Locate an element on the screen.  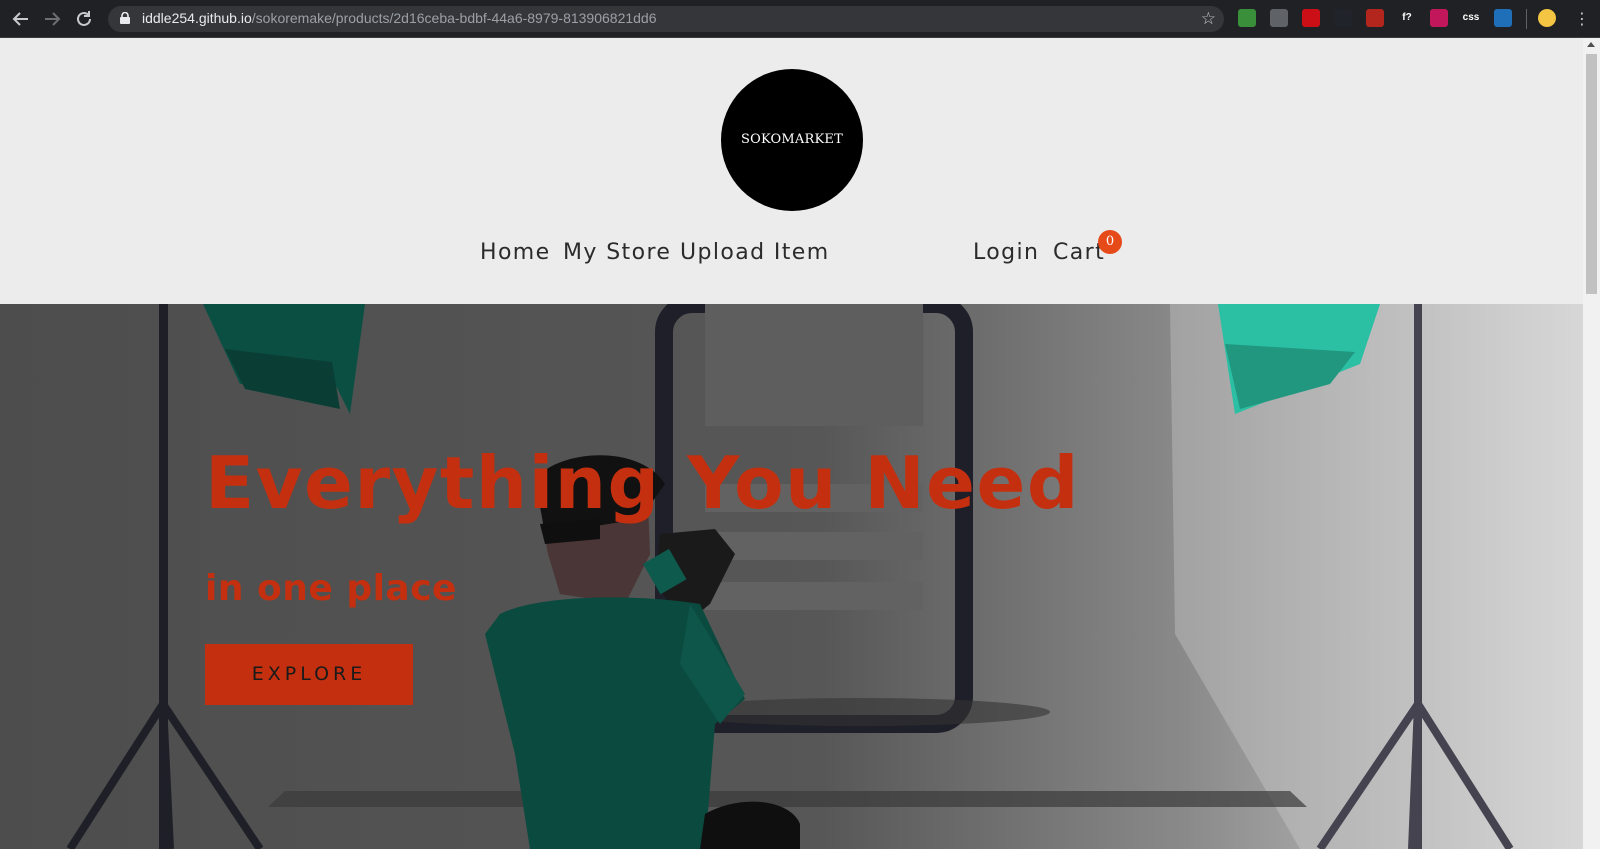
bookmark-star-button: ☆ is located at coordinates (1208, 19).